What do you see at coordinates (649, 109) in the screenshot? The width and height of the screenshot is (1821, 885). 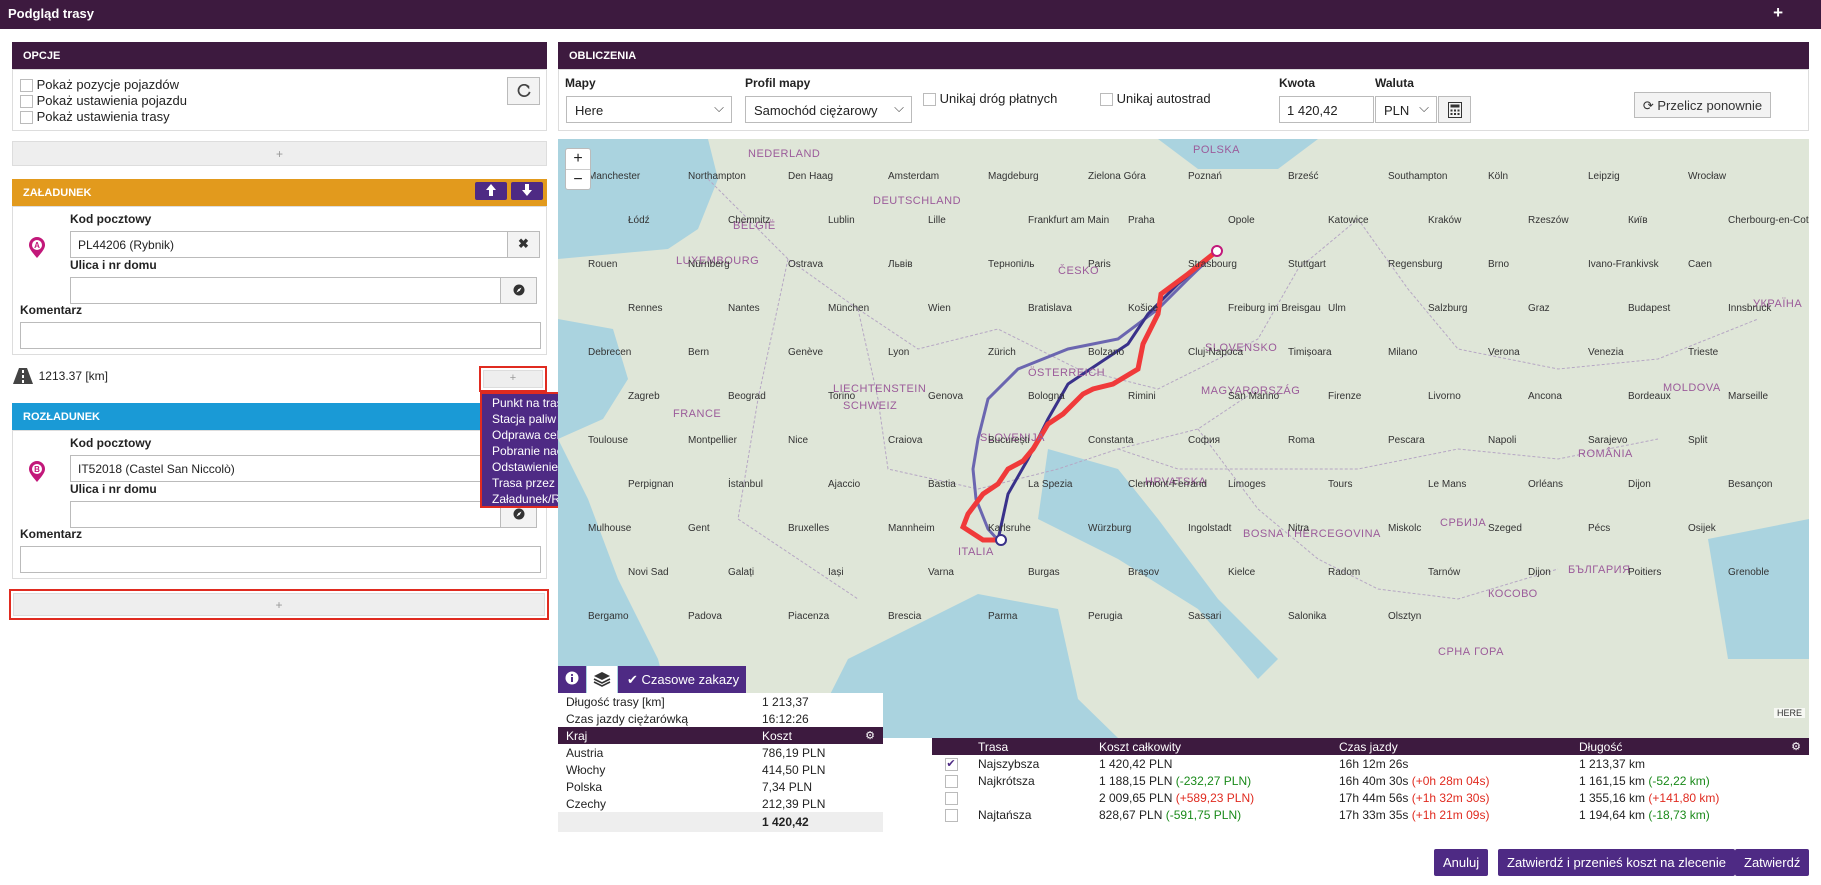 I see `maps-select: Here ⌵` at bounding box center [649, 109].